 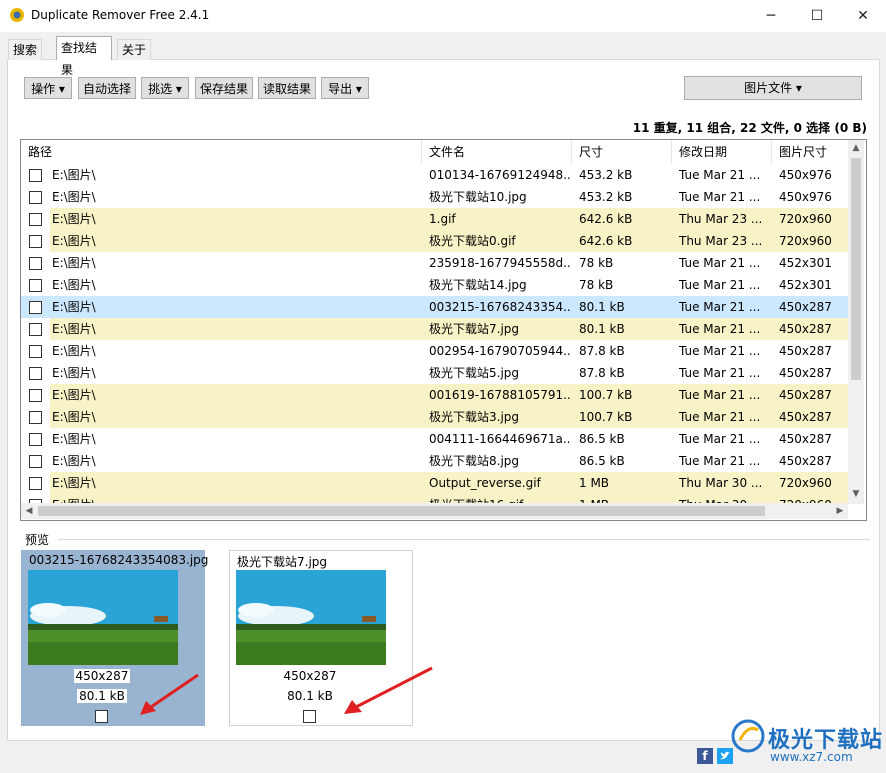 What do you see at coordinates (134, 49) in the screenshot?
I see `tab-about: 关于` at bounding box center [134, 49].